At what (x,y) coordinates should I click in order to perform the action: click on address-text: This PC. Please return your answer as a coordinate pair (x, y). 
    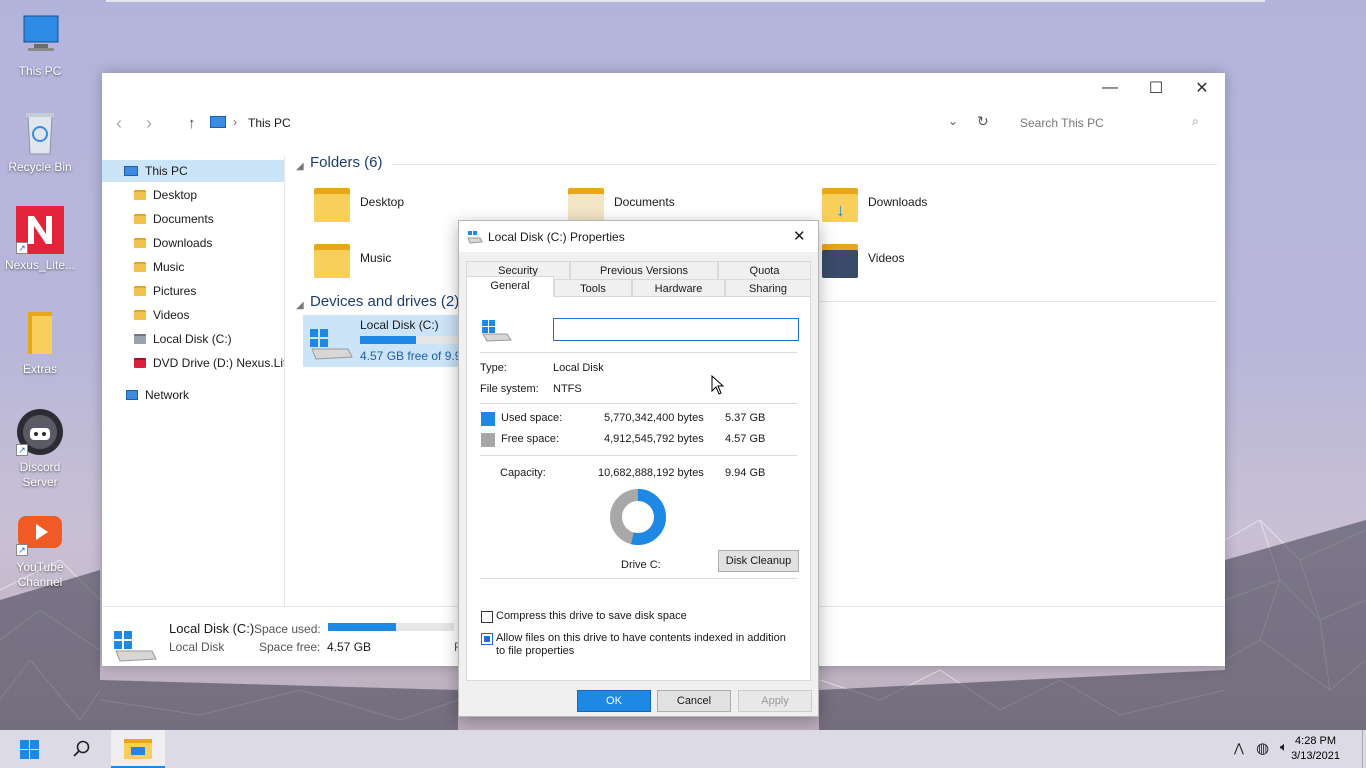
    Looking at the image, I should click on (269, 123).